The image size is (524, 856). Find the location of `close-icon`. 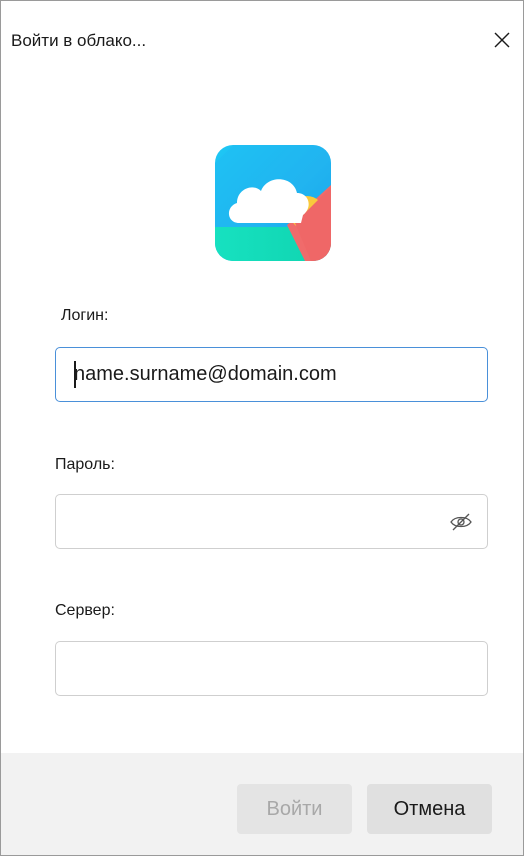

close-icon is located at coordinates (502, 40).